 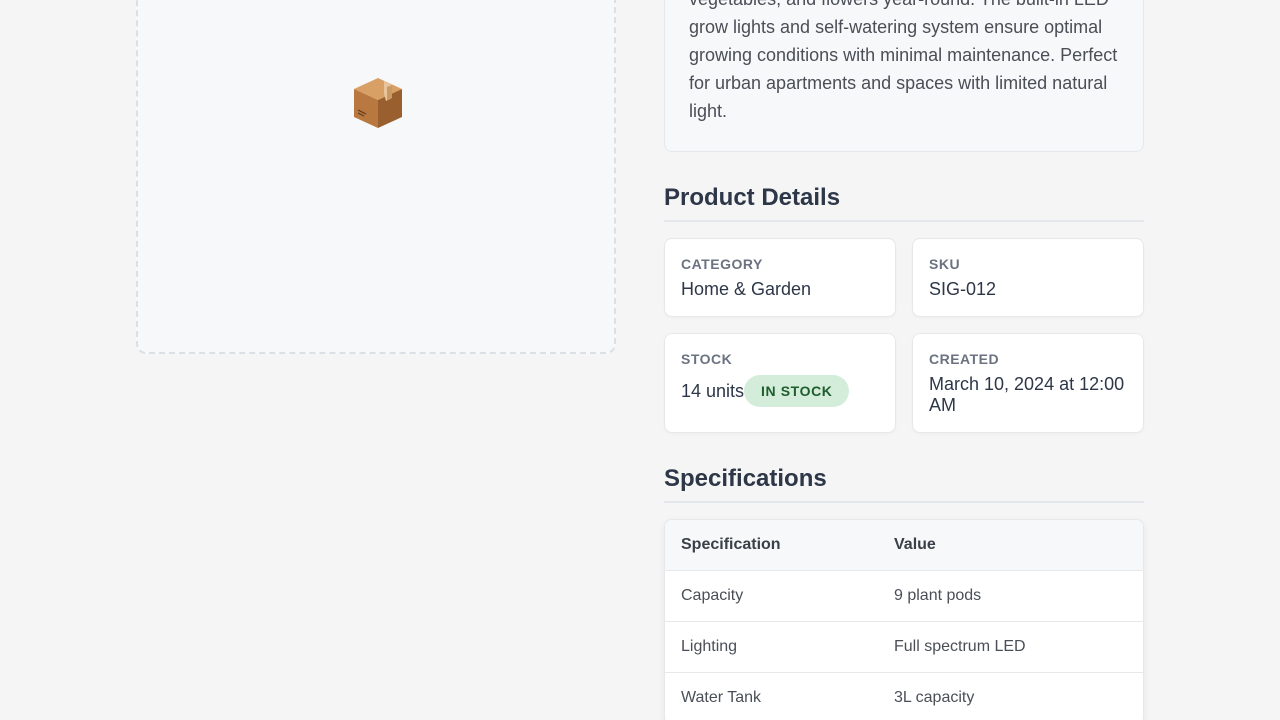 What do you see at coordinates (960, 646) in the screenshot?
I see `spec-value: Full spectrum LED` at bounding box center [960, 646].